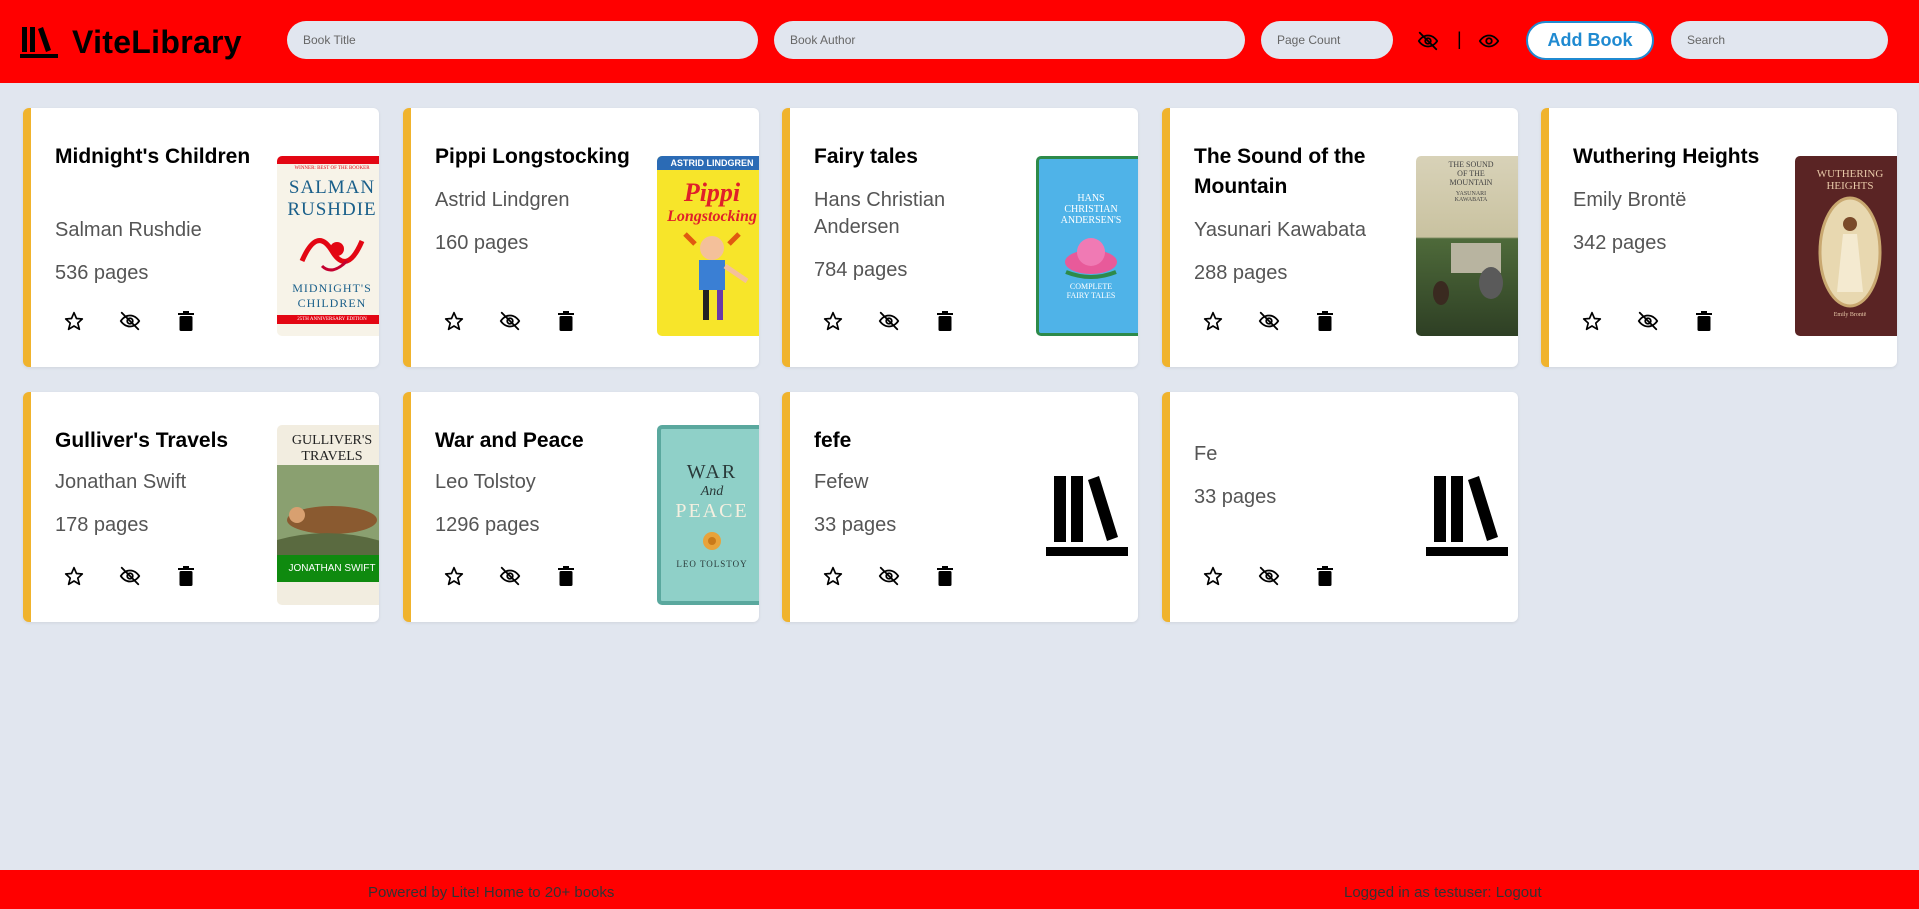 The height and width of the screenshot is (909, 1919). What do you see at coordinates (487, 525) in the screenshot?
I see `book-pages: 1296 pages` at bounding box center [487, 525].